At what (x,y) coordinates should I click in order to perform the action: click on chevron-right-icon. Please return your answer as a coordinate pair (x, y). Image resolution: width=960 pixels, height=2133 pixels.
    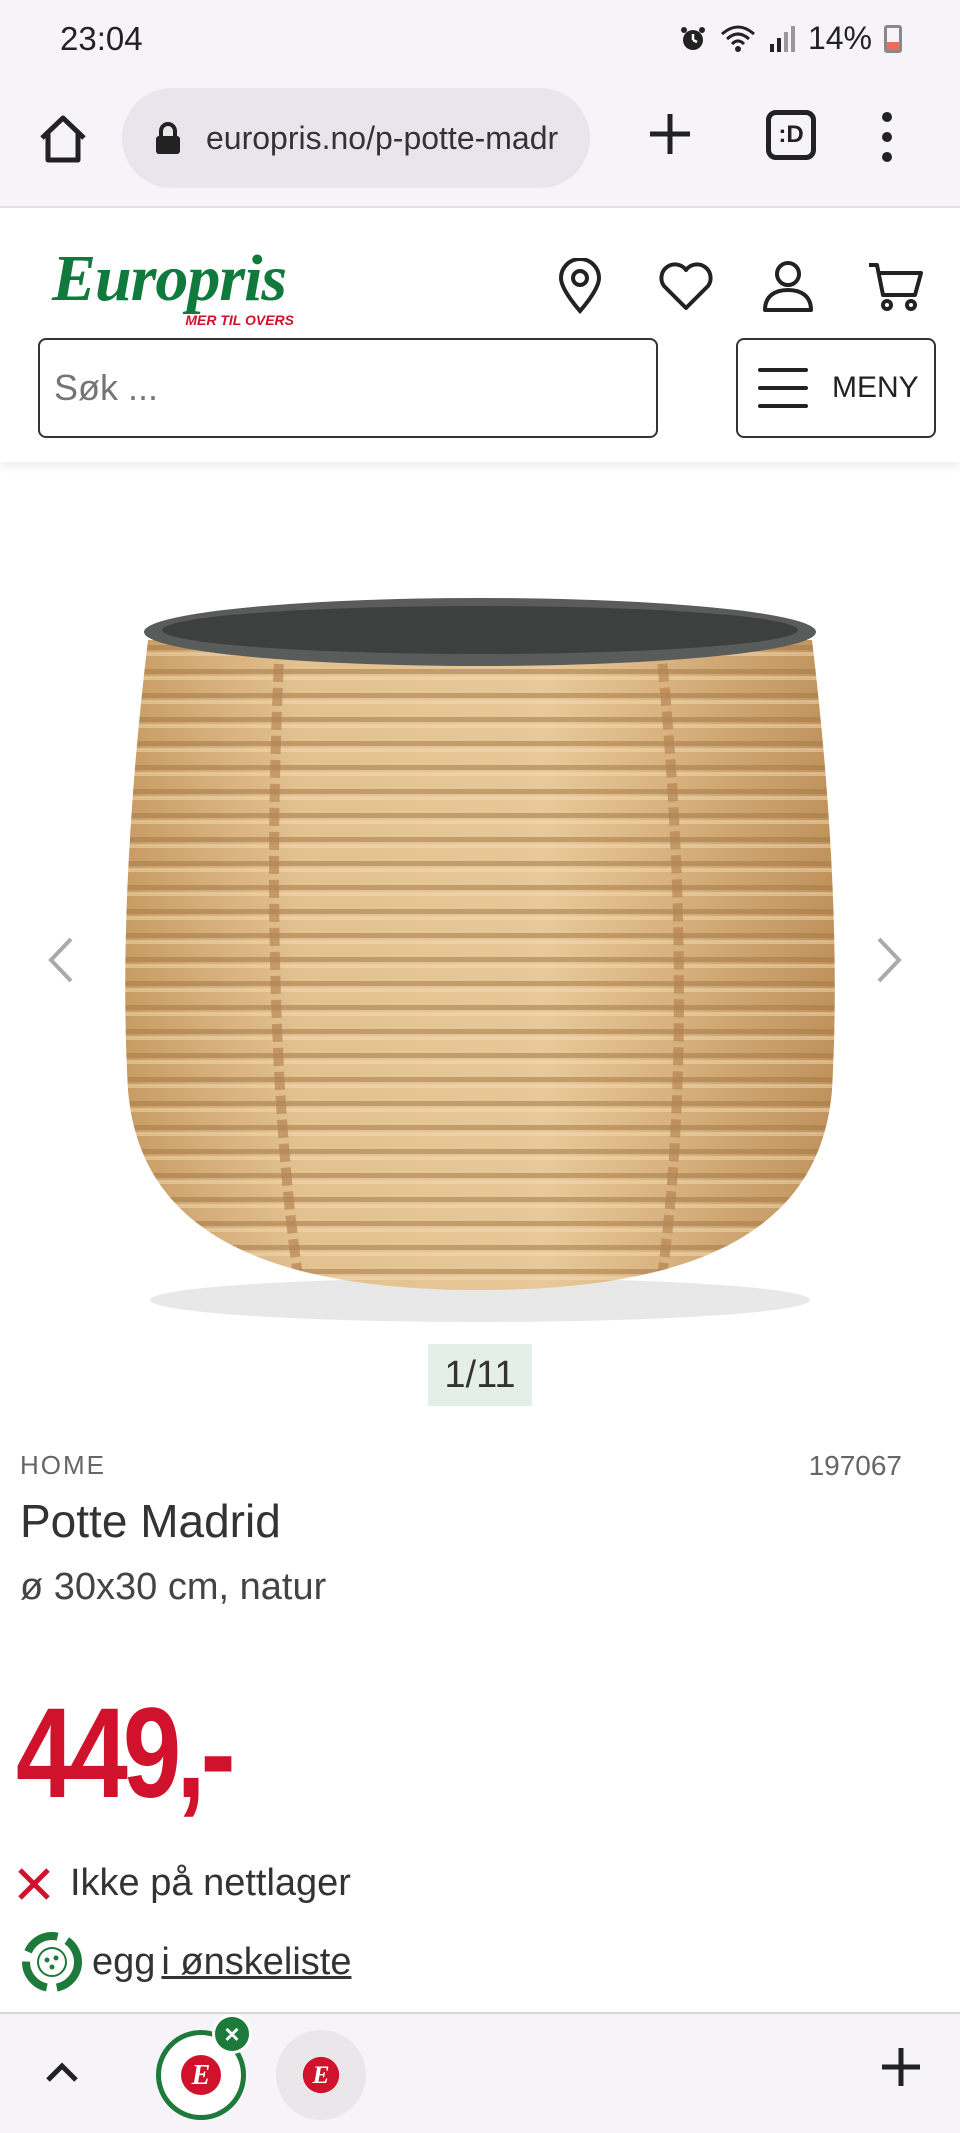
    Looking at the image, I should click on (889, 960).